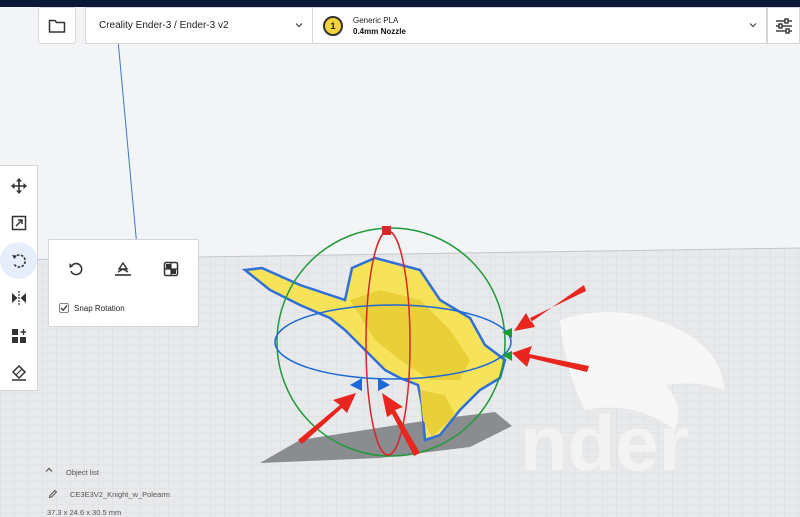  What do you see at coordinates (333, 25) in the screenshot?
I see `extruder-badge: 1` at bounding box center [333, 25].